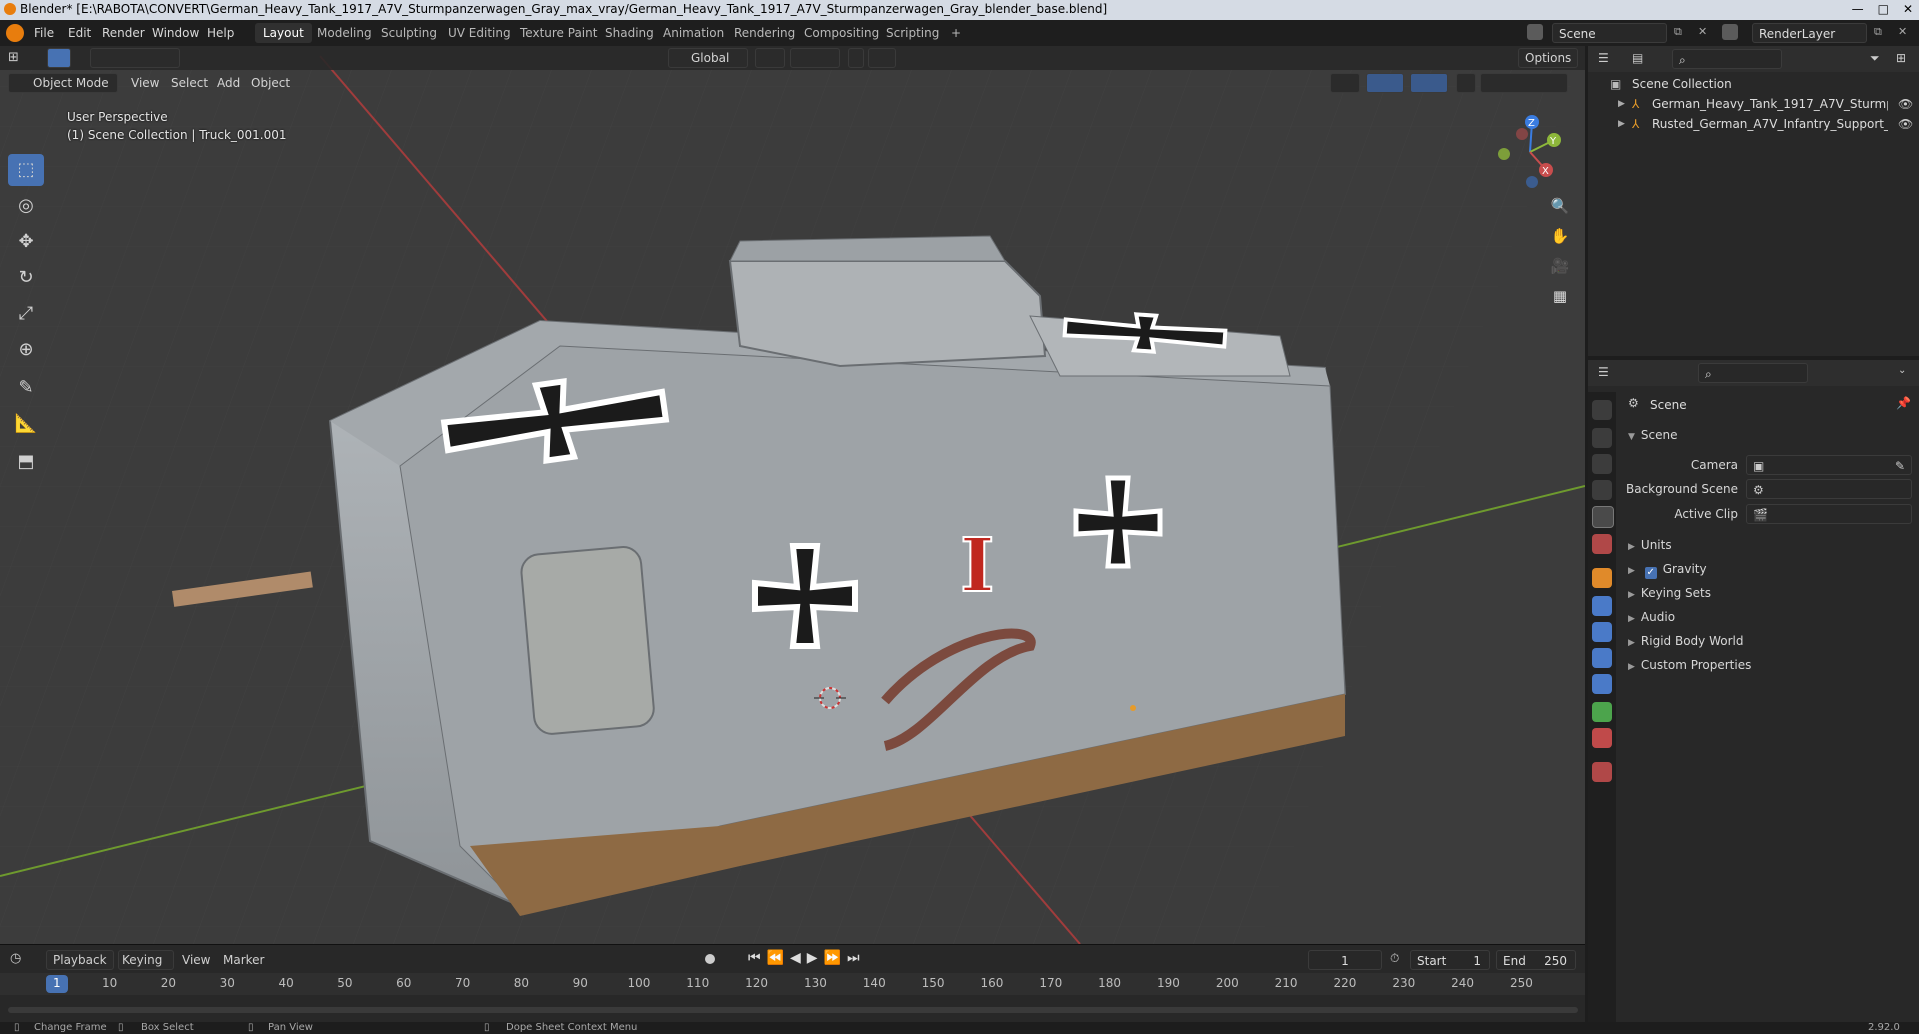 This screenshot has width=1919, height=1034. What do you see at coordinates (912, 33) in the screenshot?
I see `tab-scripting: Scripting` at bounding box center [912, 33].